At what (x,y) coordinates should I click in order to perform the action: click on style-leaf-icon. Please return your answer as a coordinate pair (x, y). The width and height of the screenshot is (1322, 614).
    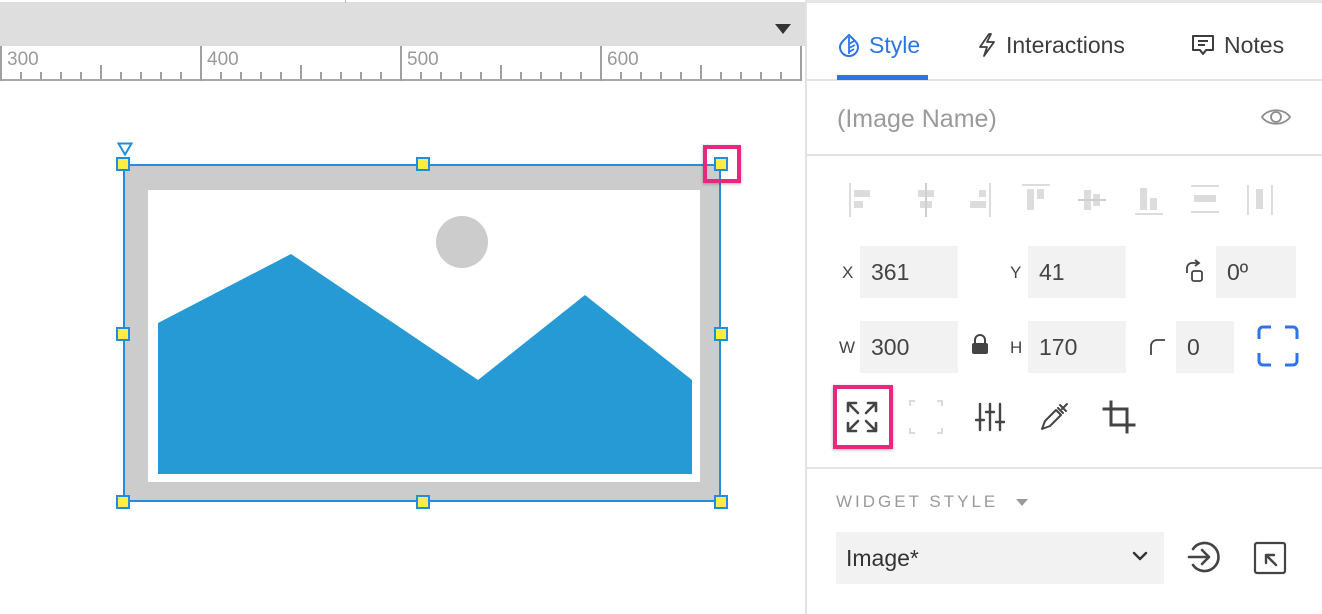
    Looking at the image, I should click on (849, 45).